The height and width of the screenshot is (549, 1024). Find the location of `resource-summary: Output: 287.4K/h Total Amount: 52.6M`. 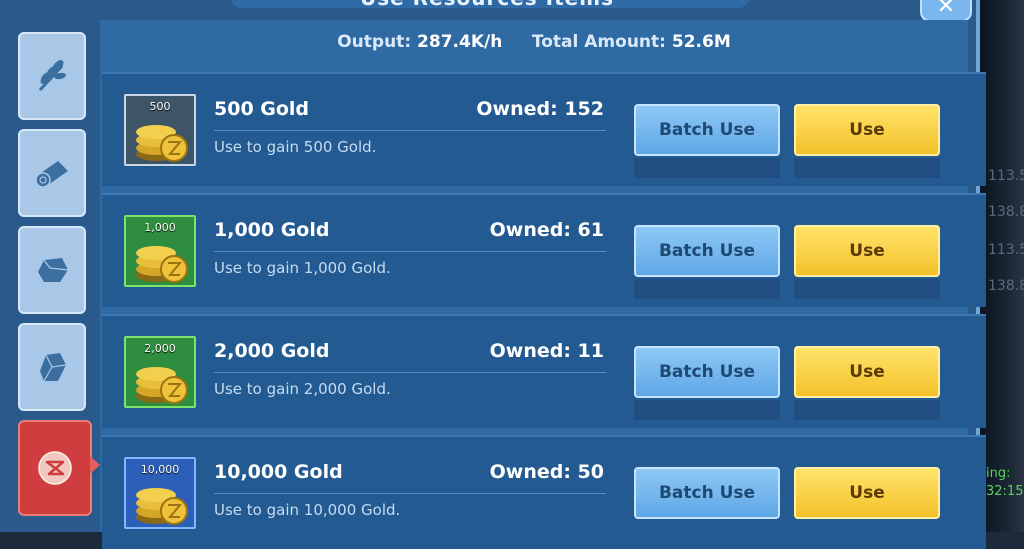

resource-summary: Output: 287.4K/h Total Amount: 52.6M is located at coordinates (534, 42).